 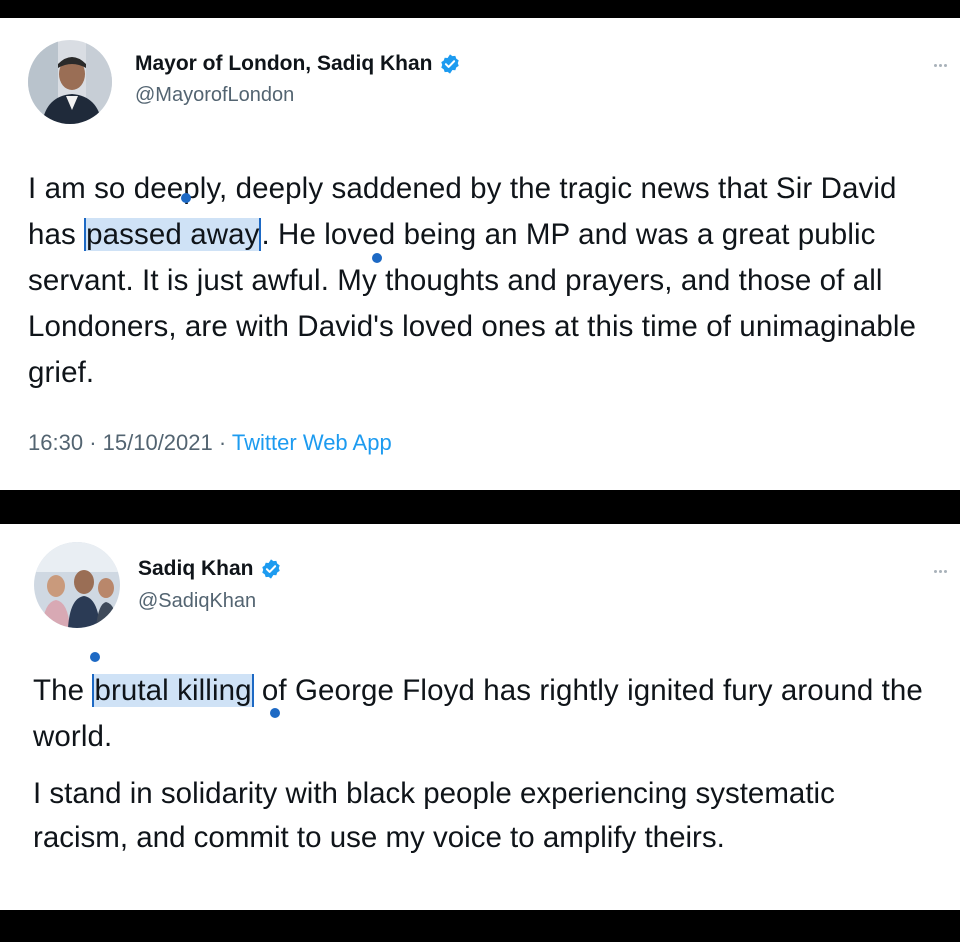 I want to click on selected-text: passed away, so click(x=173, y=234).